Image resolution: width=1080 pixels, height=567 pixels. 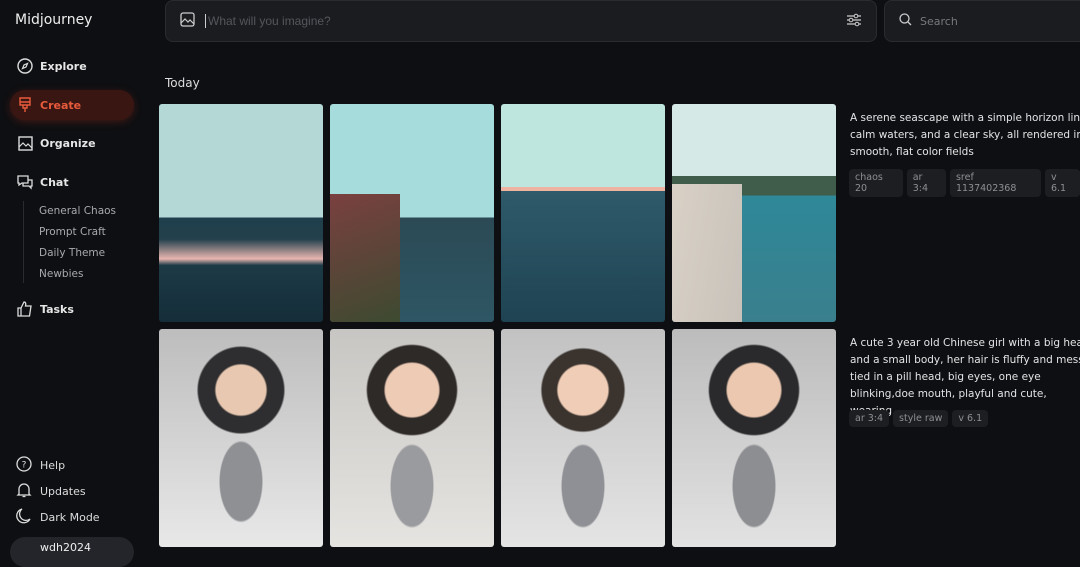 I want to click on channel-general-chaos: General Chaos, so click(x=77, y=211).